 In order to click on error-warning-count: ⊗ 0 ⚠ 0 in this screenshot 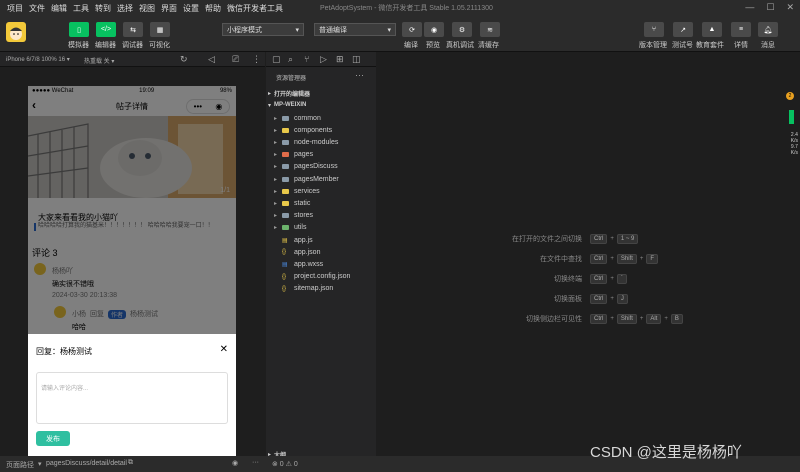, I will do `click(285, 464)`.